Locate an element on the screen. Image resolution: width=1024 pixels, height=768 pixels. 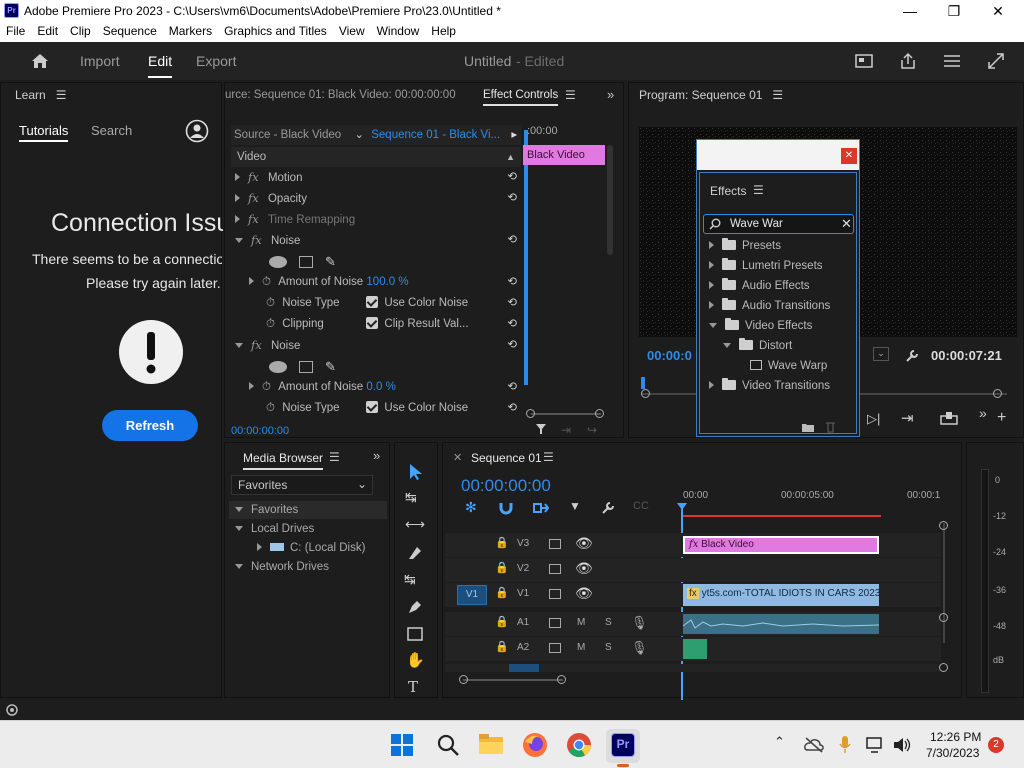
ripple-edit-tool-icon: ⟷ is located at coordinates (415, 524).